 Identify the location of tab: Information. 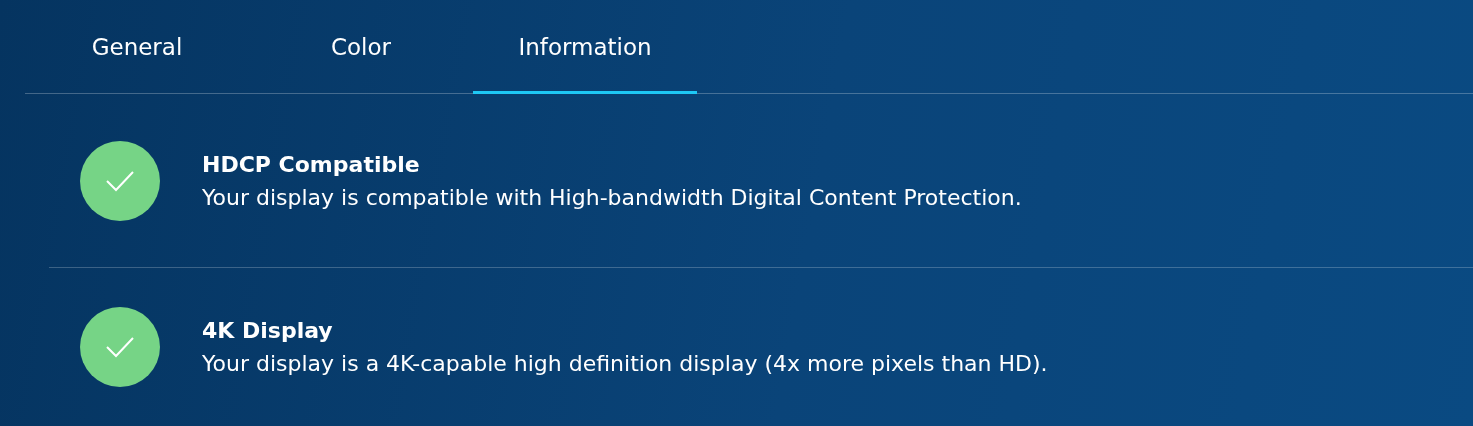
(585, 47).